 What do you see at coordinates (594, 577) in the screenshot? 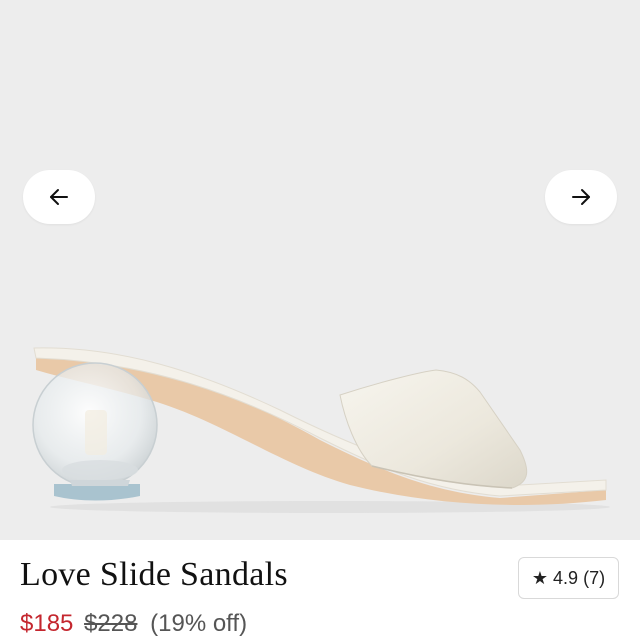
I see `review-count: (7)` at bounding box center [594, 577].